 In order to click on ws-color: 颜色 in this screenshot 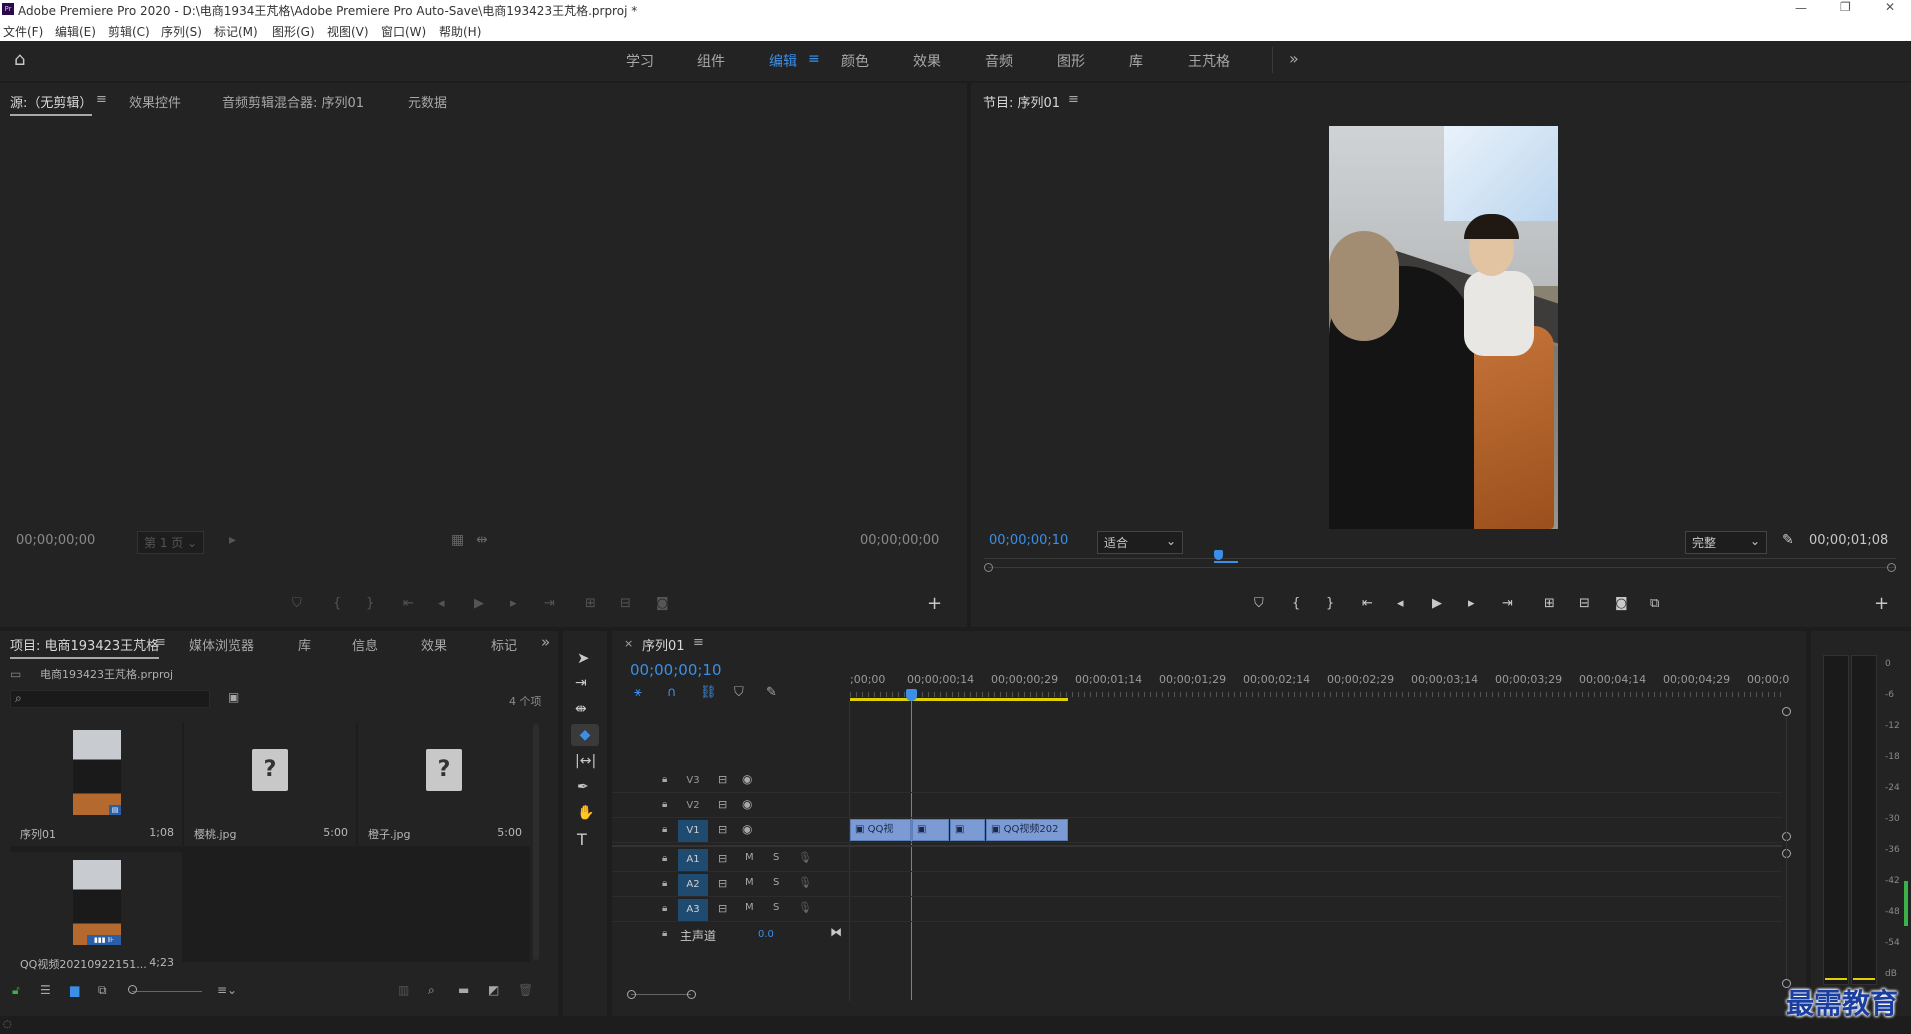, I will do `click(855, 61)`.